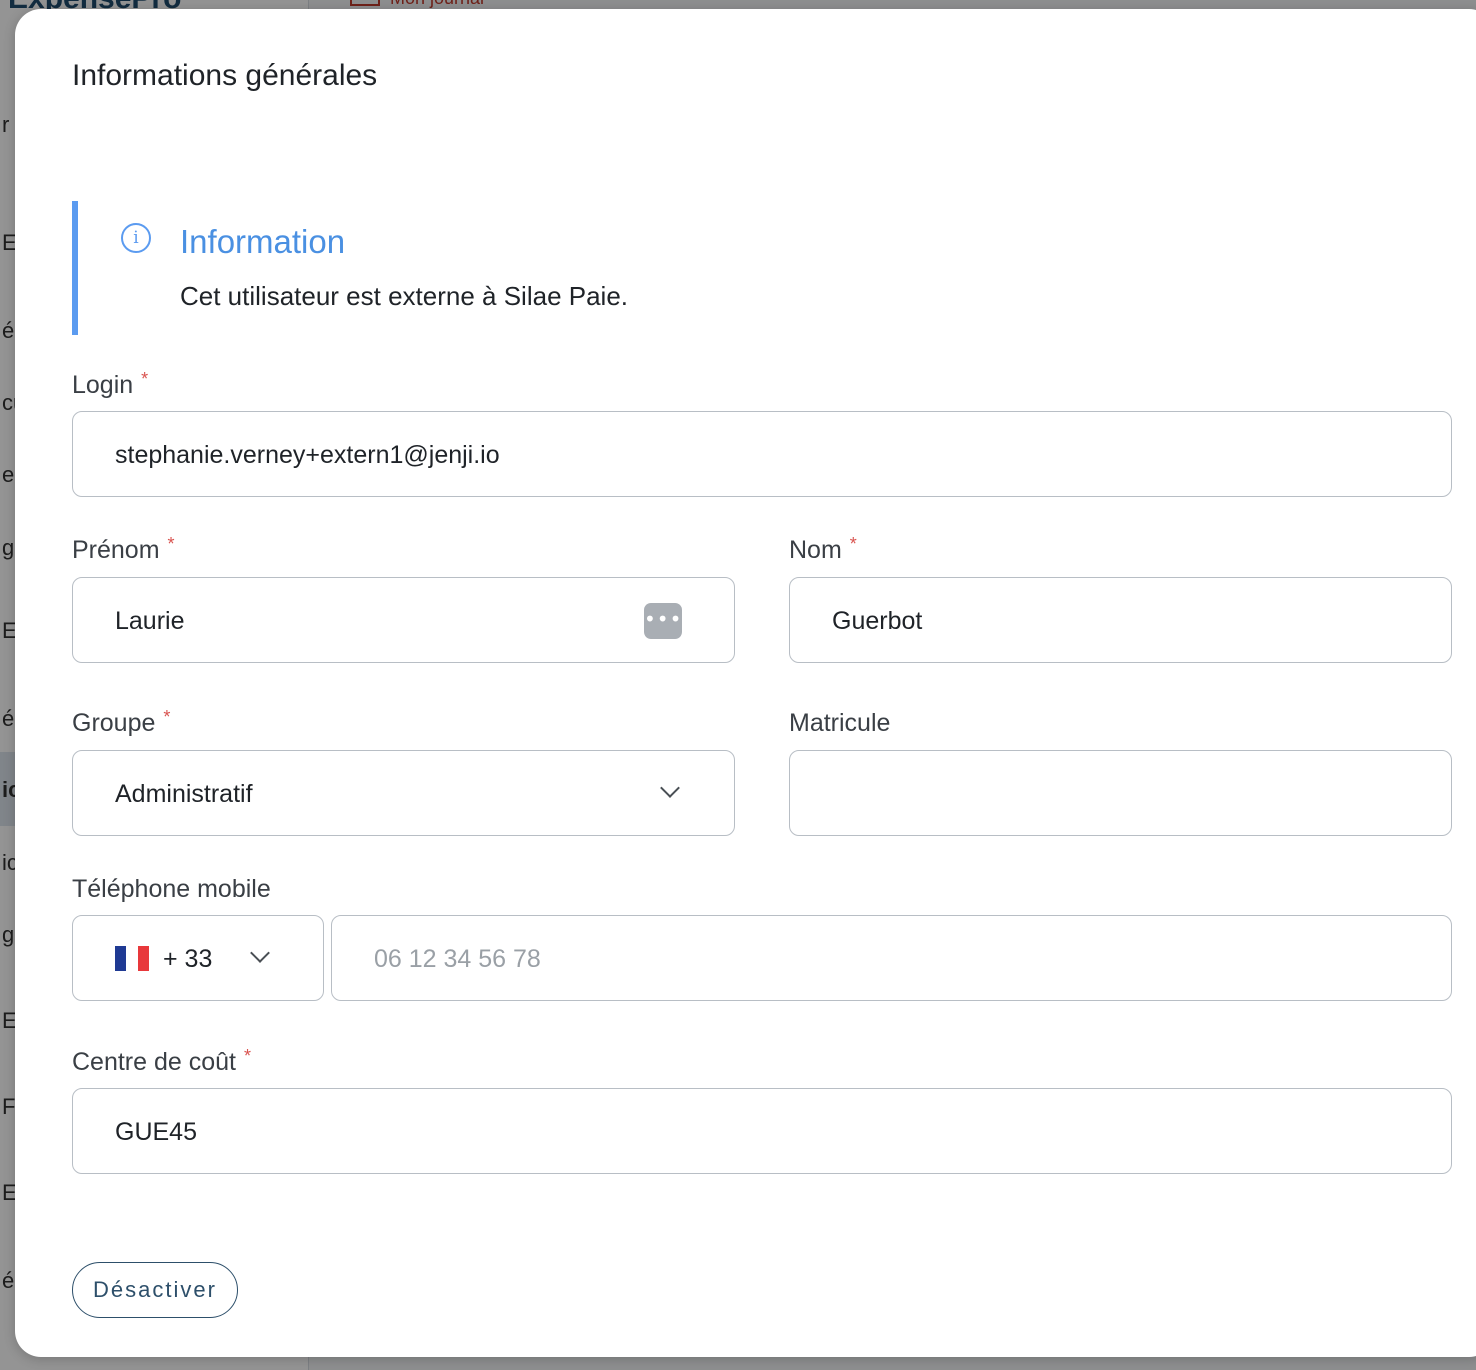 The height and width of the screenshot is (1370, 1476). Describe the element at coordinates (877, 621) in the screenshot. I see `nom-value: Guerbot` at that location.